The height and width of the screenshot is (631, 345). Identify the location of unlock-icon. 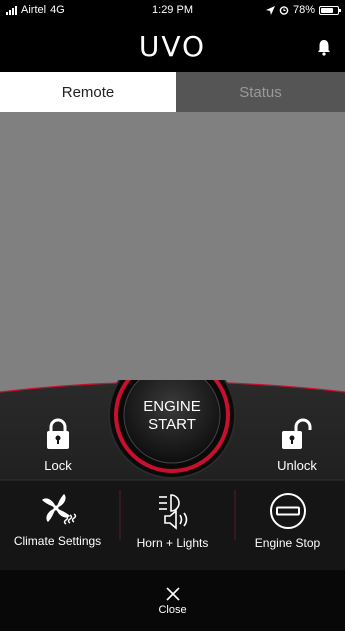
(297, 433).